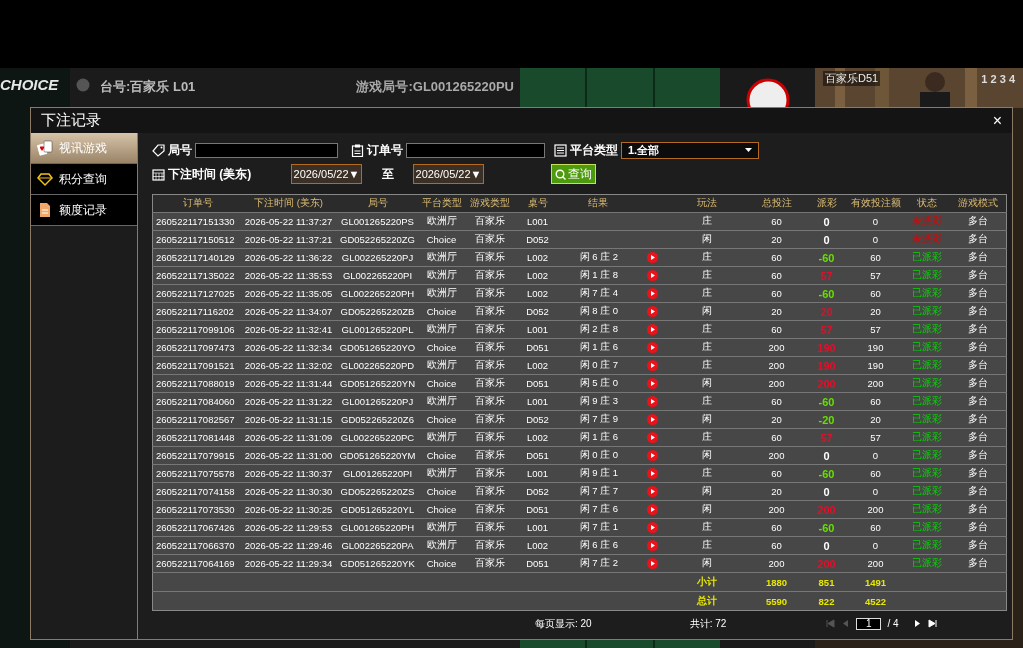  Describe the element at coordinates (826, 365) in the screenshot. I see `payout-amount: 190` at that location.